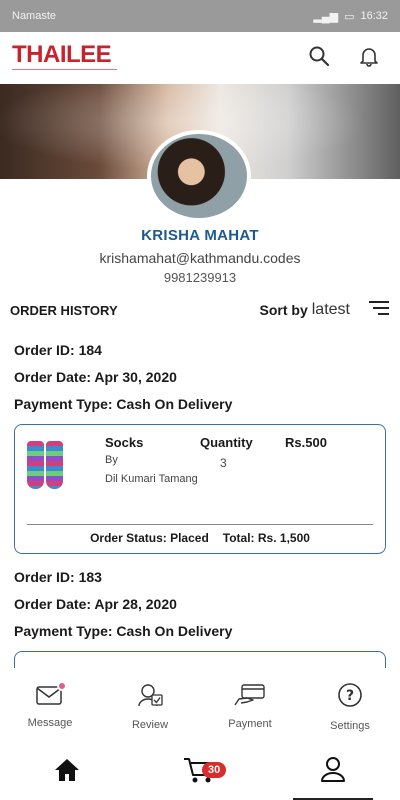 This screenshot has height=800, width=400. I want to click on clock: 16:32, so click(374, 16).